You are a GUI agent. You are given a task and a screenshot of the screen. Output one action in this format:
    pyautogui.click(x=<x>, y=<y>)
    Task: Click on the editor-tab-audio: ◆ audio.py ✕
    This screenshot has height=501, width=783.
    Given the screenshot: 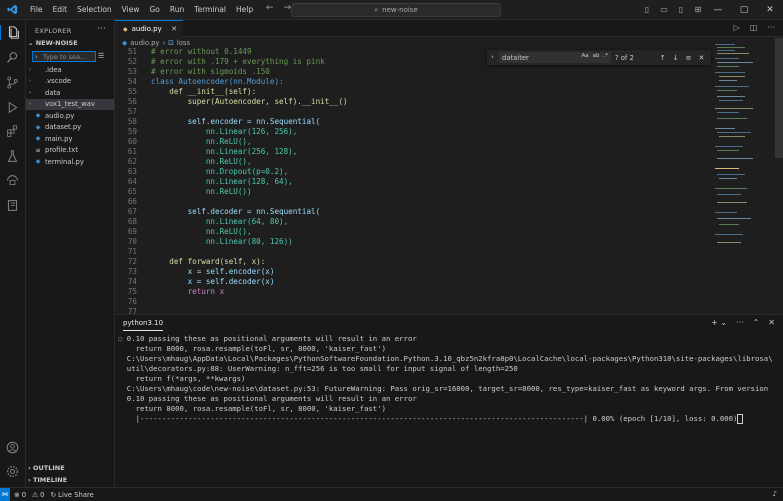 What is the action you would take?
    pyautogui.click(x=149, y=28)
    